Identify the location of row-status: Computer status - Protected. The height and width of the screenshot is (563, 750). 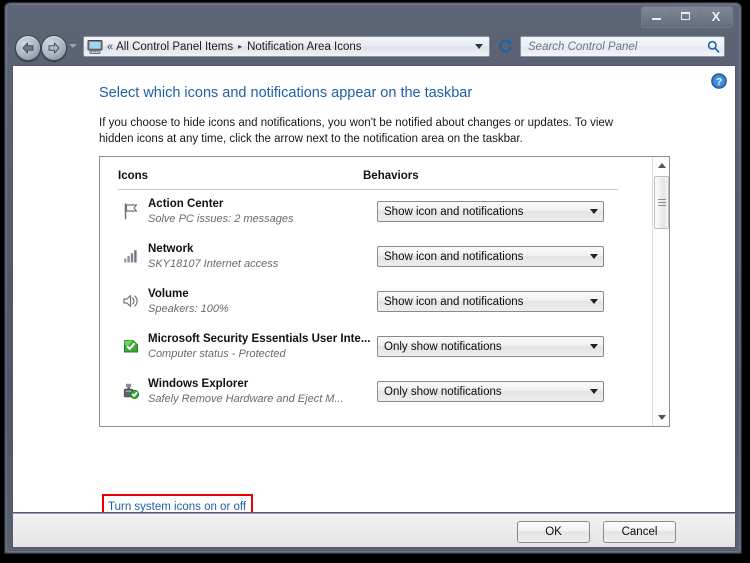
(217, 354).